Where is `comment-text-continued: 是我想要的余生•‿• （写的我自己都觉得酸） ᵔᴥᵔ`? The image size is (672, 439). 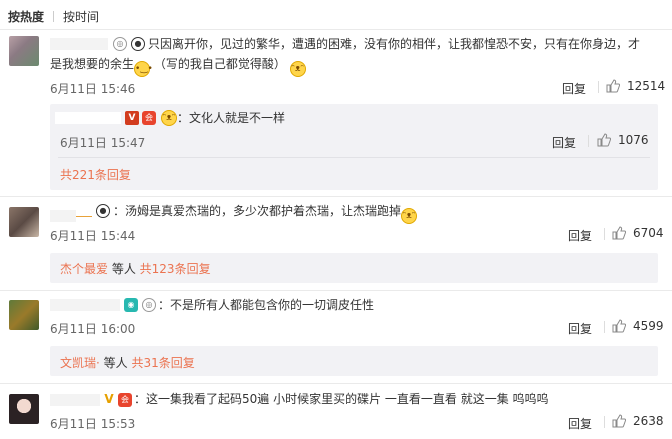
comment-text-continued: 是我想要的余生•‿• （写的我自己都觉得酸） ᵔᴥᵔ is located at coordinates (178, 65).